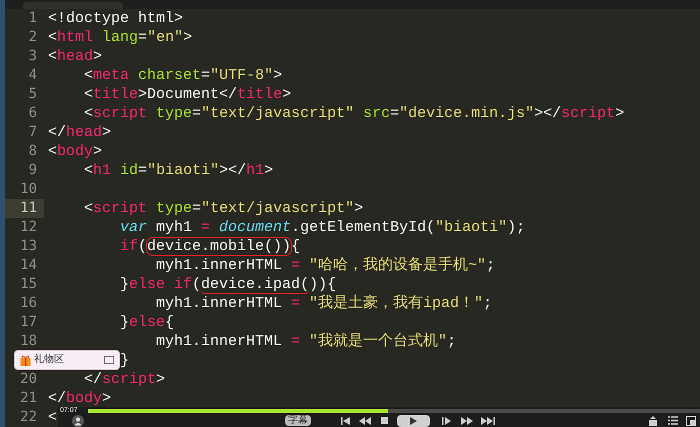 The image size is (700, 427). Describe the element at coordinates (324, 303) in the screenshot. I see `code-line: myh1.innerHTML = "我是土豪，我有ipad！";` at that location.